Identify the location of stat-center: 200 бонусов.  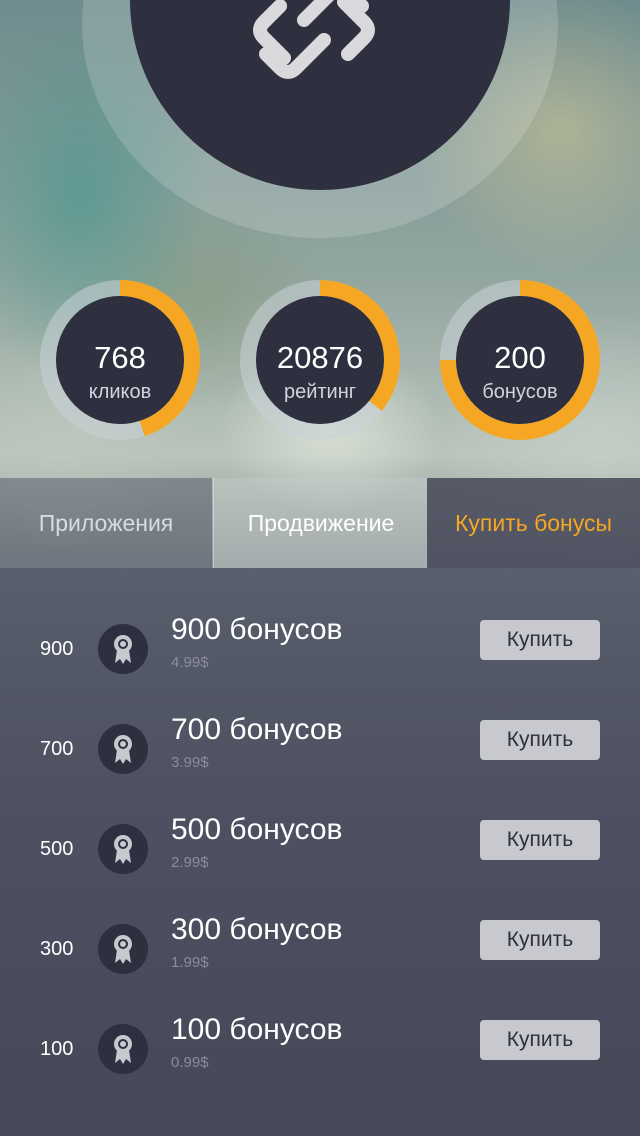
(520, 360).